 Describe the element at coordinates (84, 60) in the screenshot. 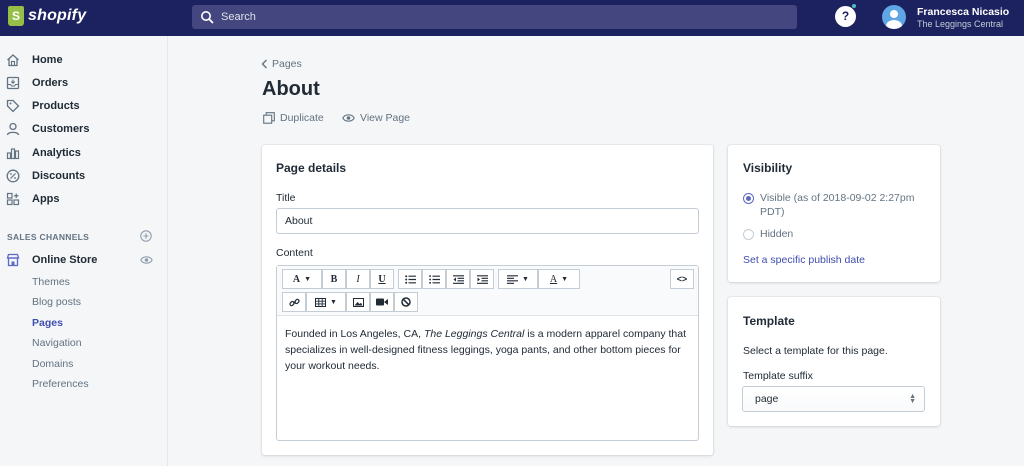

I see `sidebar-item-home: Home` at that location.